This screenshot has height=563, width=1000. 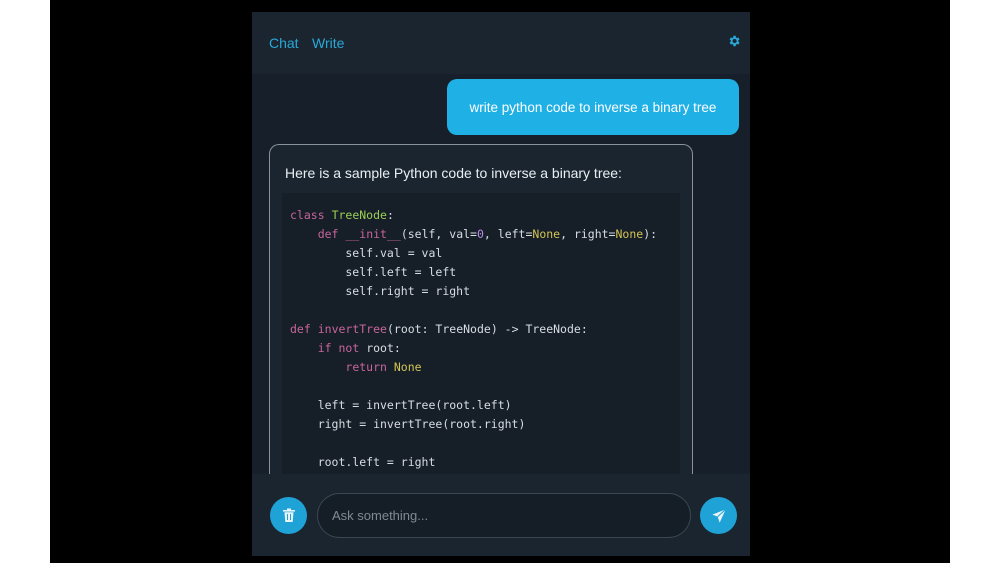 I want to click on tab-write: Write, so click(x=328, y=43).